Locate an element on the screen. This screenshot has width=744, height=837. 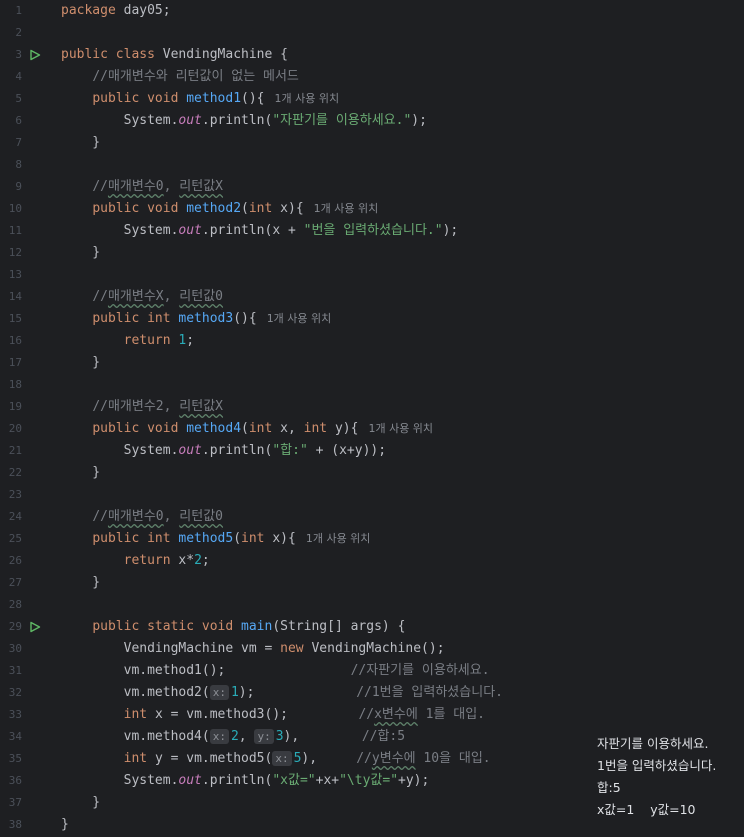
code-token: ( is located at coordinates (245, 208).